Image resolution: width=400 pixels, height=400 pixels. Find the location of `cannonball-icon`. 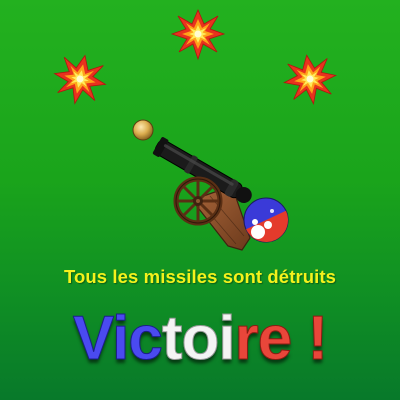

cannonball-icon is located at coordinates (143, 130).